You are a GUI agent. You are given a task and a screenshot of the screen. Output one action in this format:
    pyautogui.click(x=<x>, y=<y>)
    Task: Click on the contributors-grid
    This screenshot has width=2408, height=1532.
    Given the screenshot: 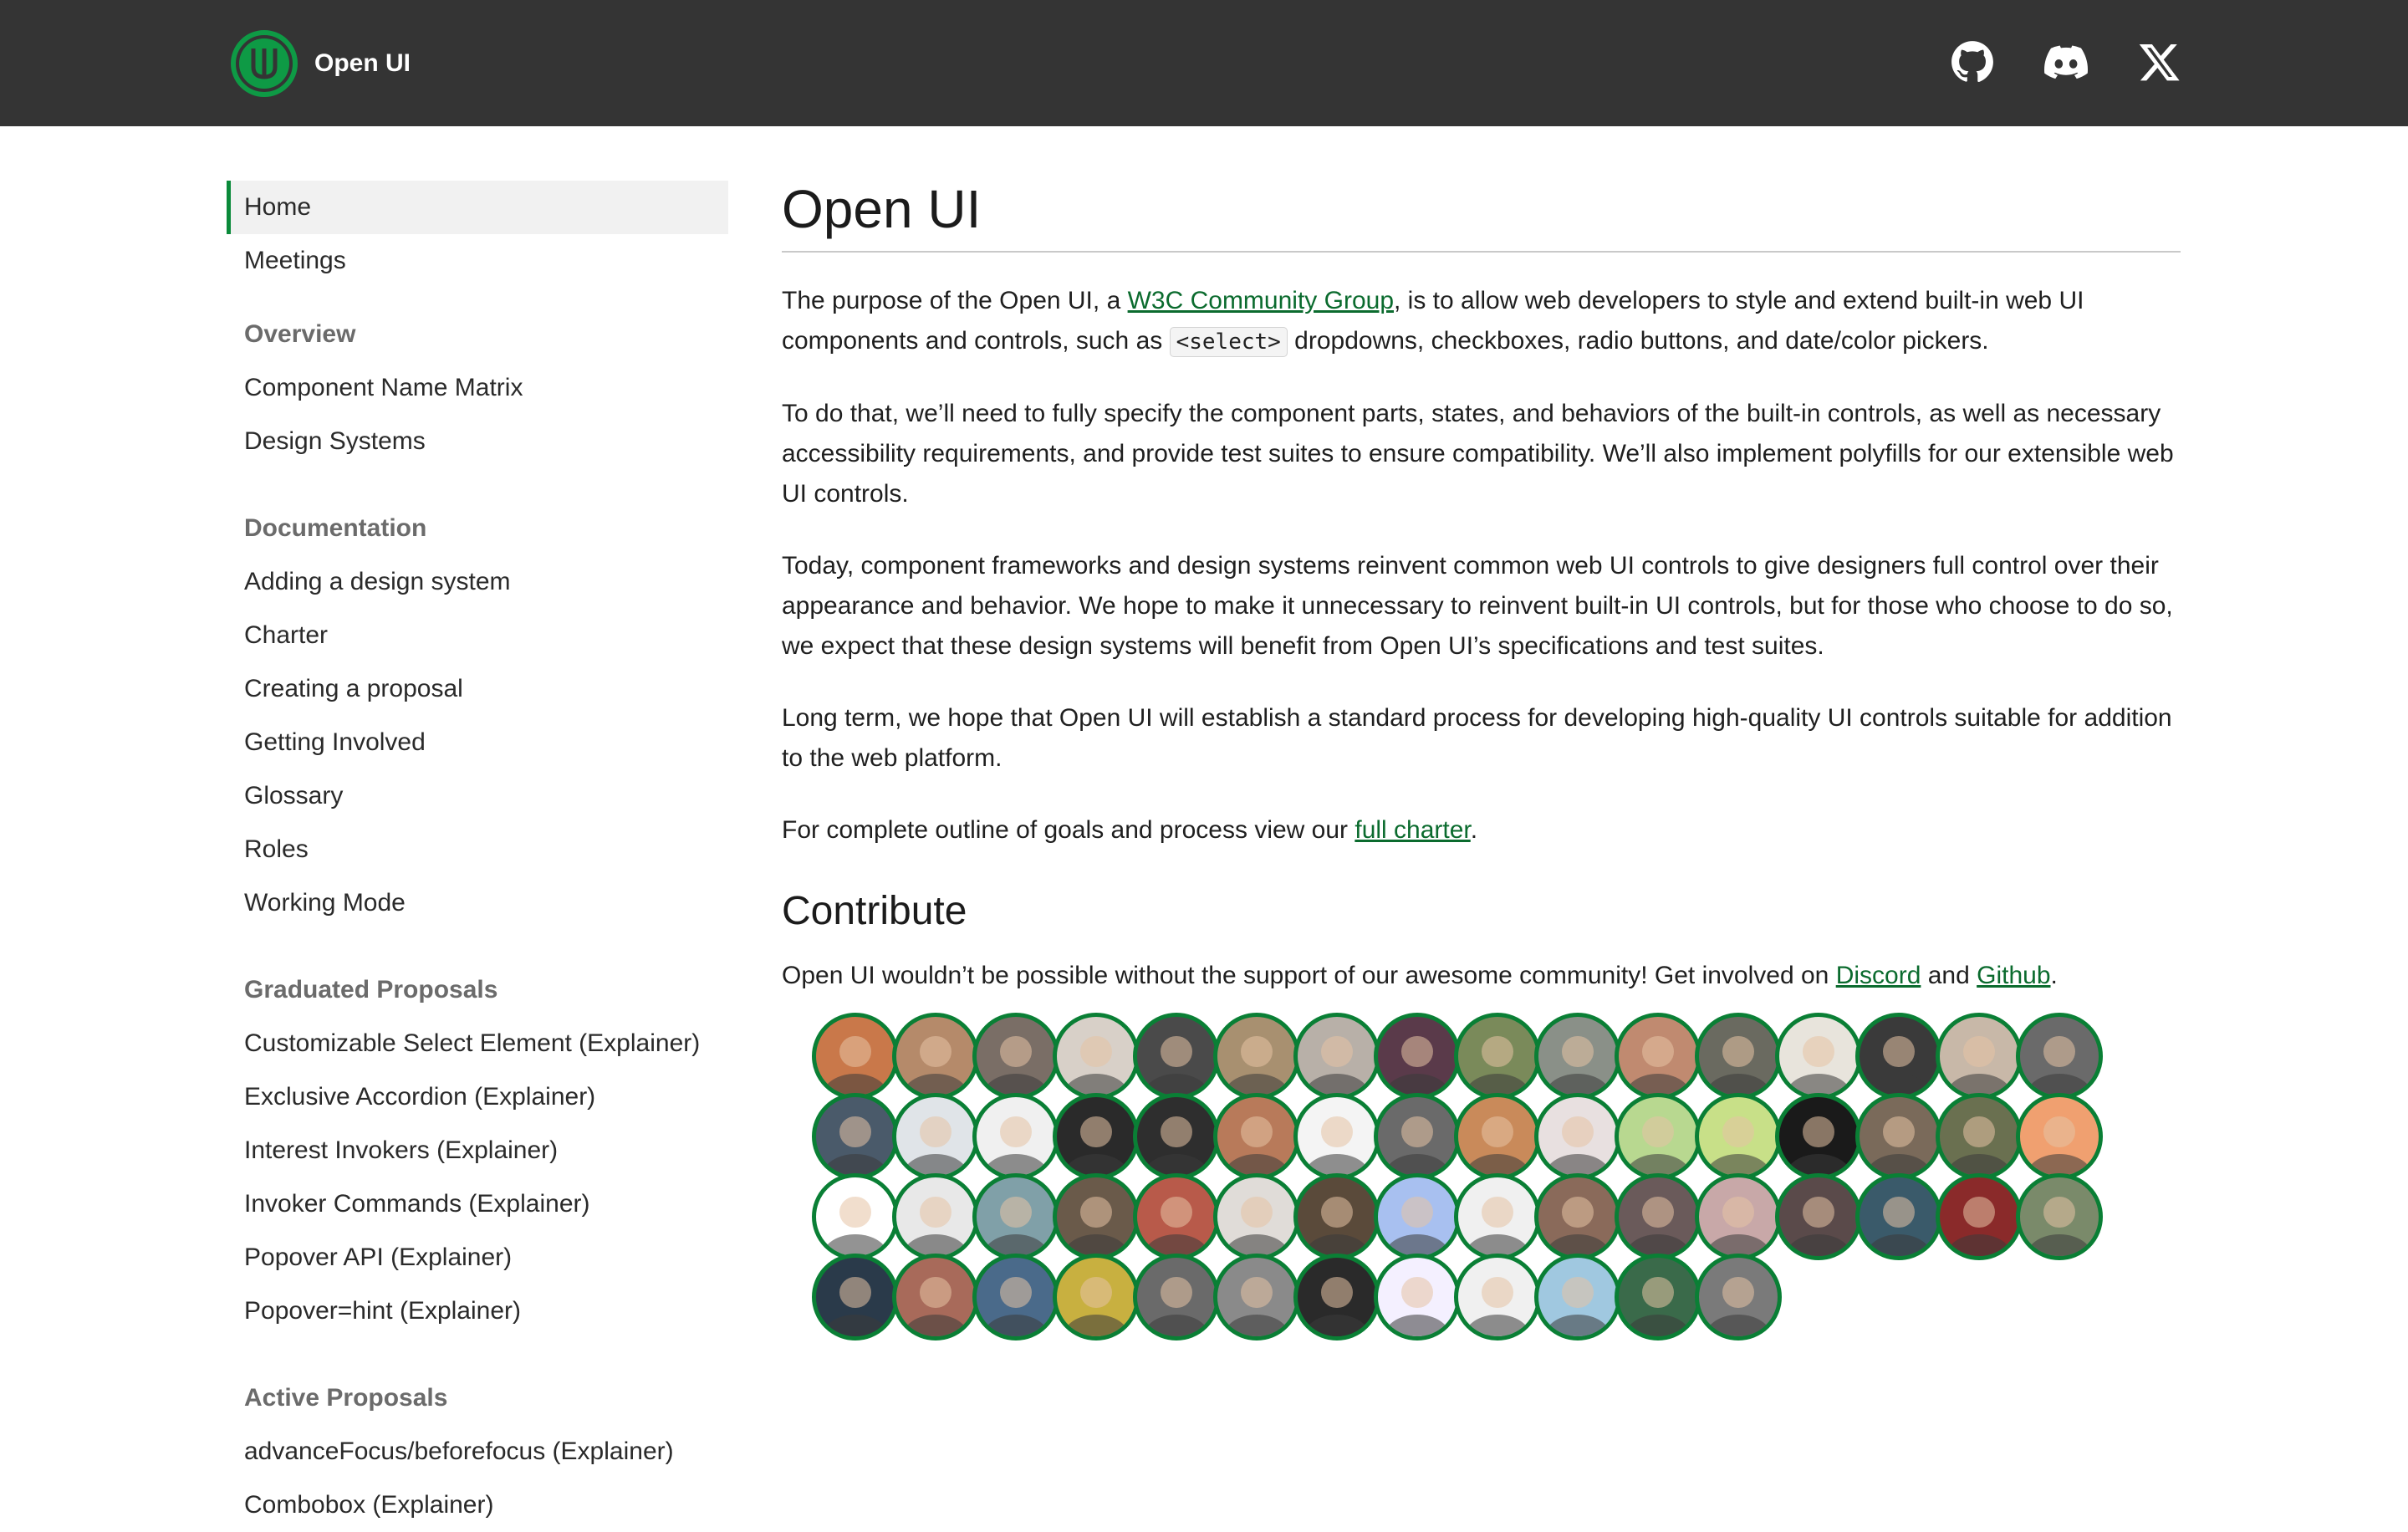 What is the action you would take?
    pyautogui.click(x=1451, y=1184)
    